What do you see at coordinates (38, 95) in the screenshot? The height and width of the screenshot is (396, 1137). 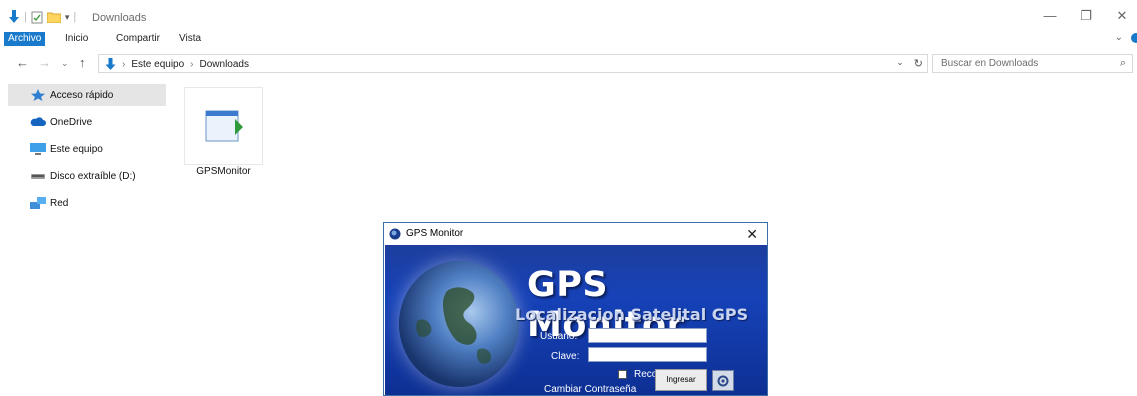 I see `star-icon` at bounding box center [38, 95].